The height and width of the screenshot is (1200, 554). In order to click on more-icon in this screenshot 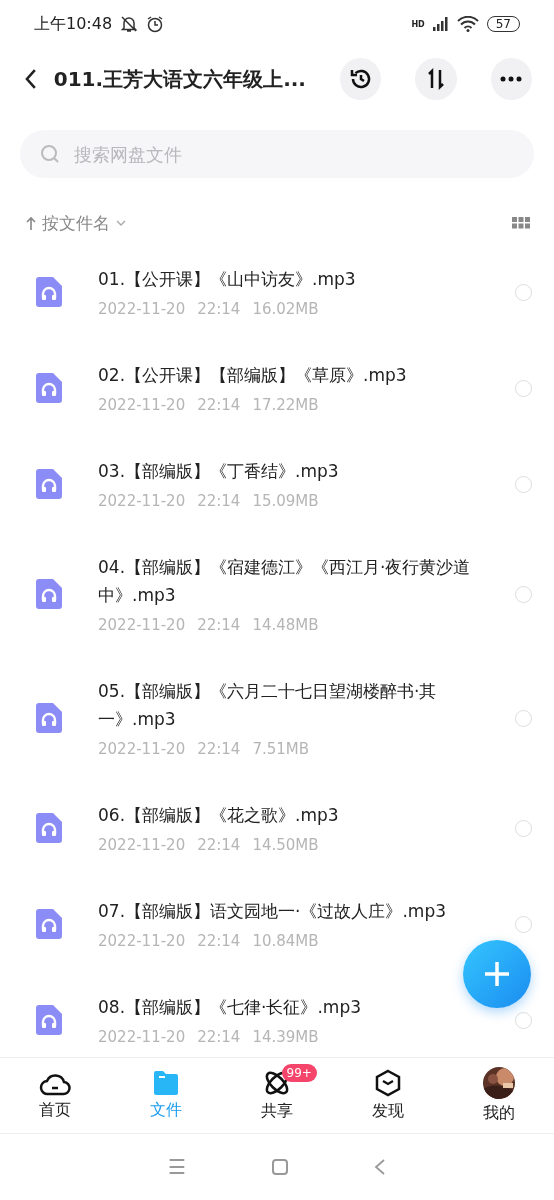, I will do `click(511, 79)`.